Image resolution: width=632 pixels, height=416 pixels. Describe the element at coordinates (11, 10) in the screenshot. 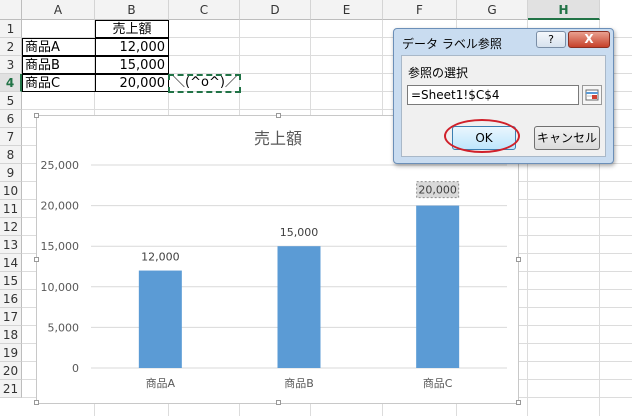

I see `select-all-corner` at that location.